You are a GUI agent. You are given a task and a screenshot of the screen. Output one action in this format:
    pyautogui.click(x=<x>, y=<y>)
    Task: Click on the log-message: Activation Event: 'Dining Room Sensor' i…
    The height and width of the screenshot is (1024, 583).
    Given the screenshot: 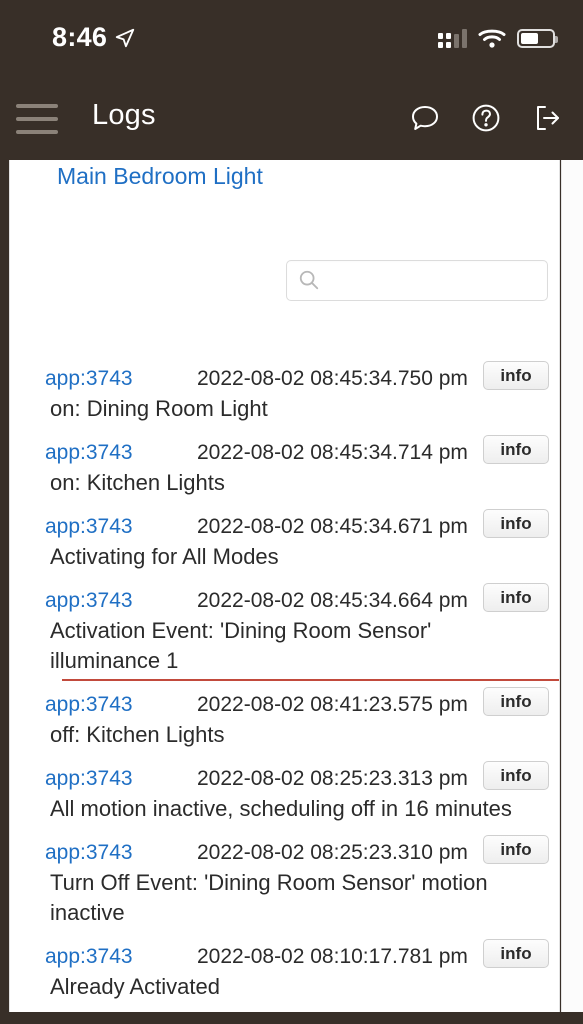 What is the action you would take?
    pyautogui.click(x=284, y=648)
    